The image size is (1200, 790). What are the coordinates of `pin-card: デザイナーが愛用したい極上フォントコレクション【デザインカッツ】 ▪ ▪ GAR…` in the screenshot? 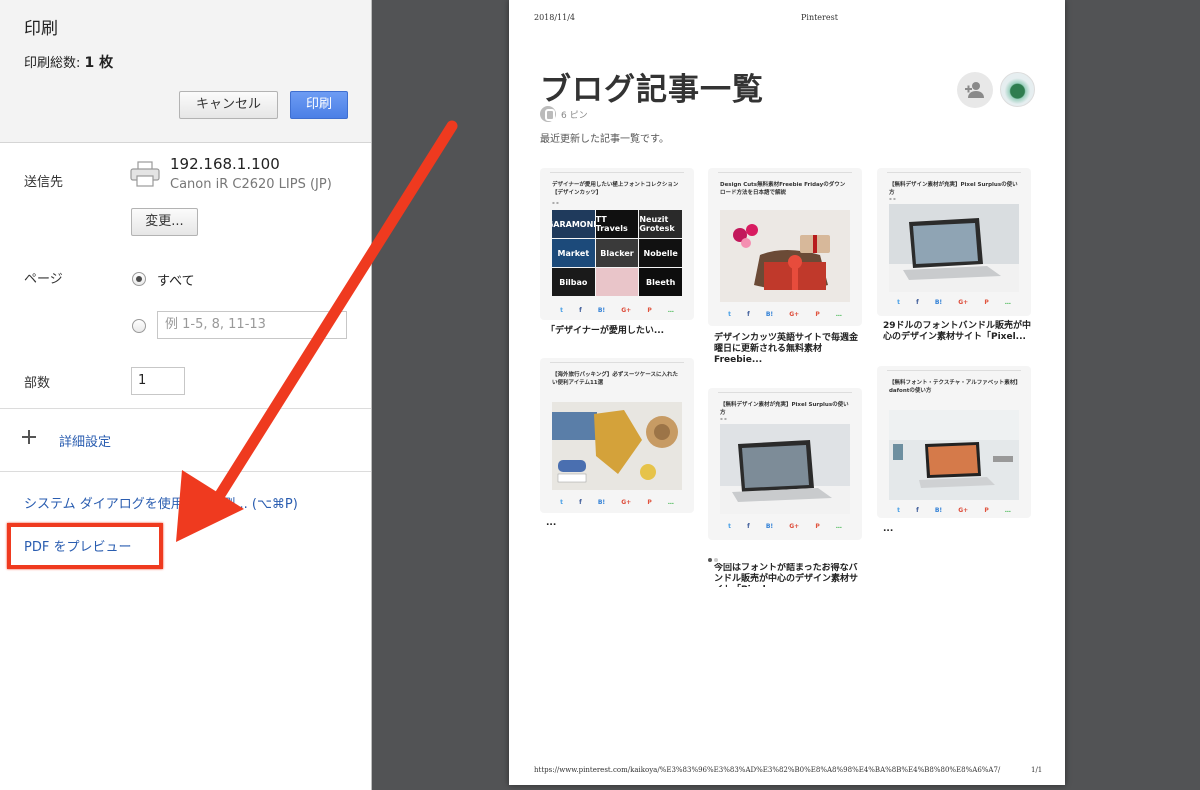 It's located at (617, 244).